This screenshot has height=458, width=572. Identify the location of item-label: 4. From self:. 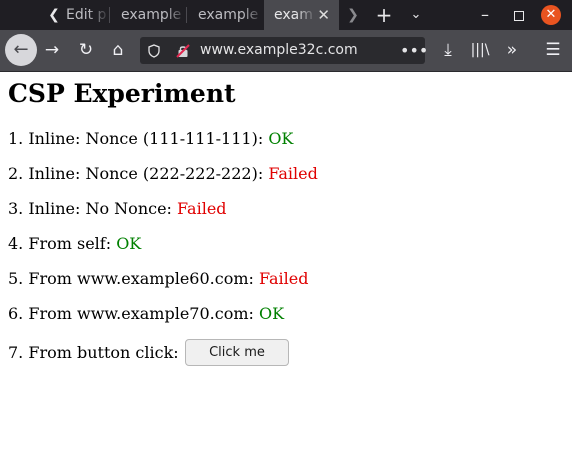
(62, 243).